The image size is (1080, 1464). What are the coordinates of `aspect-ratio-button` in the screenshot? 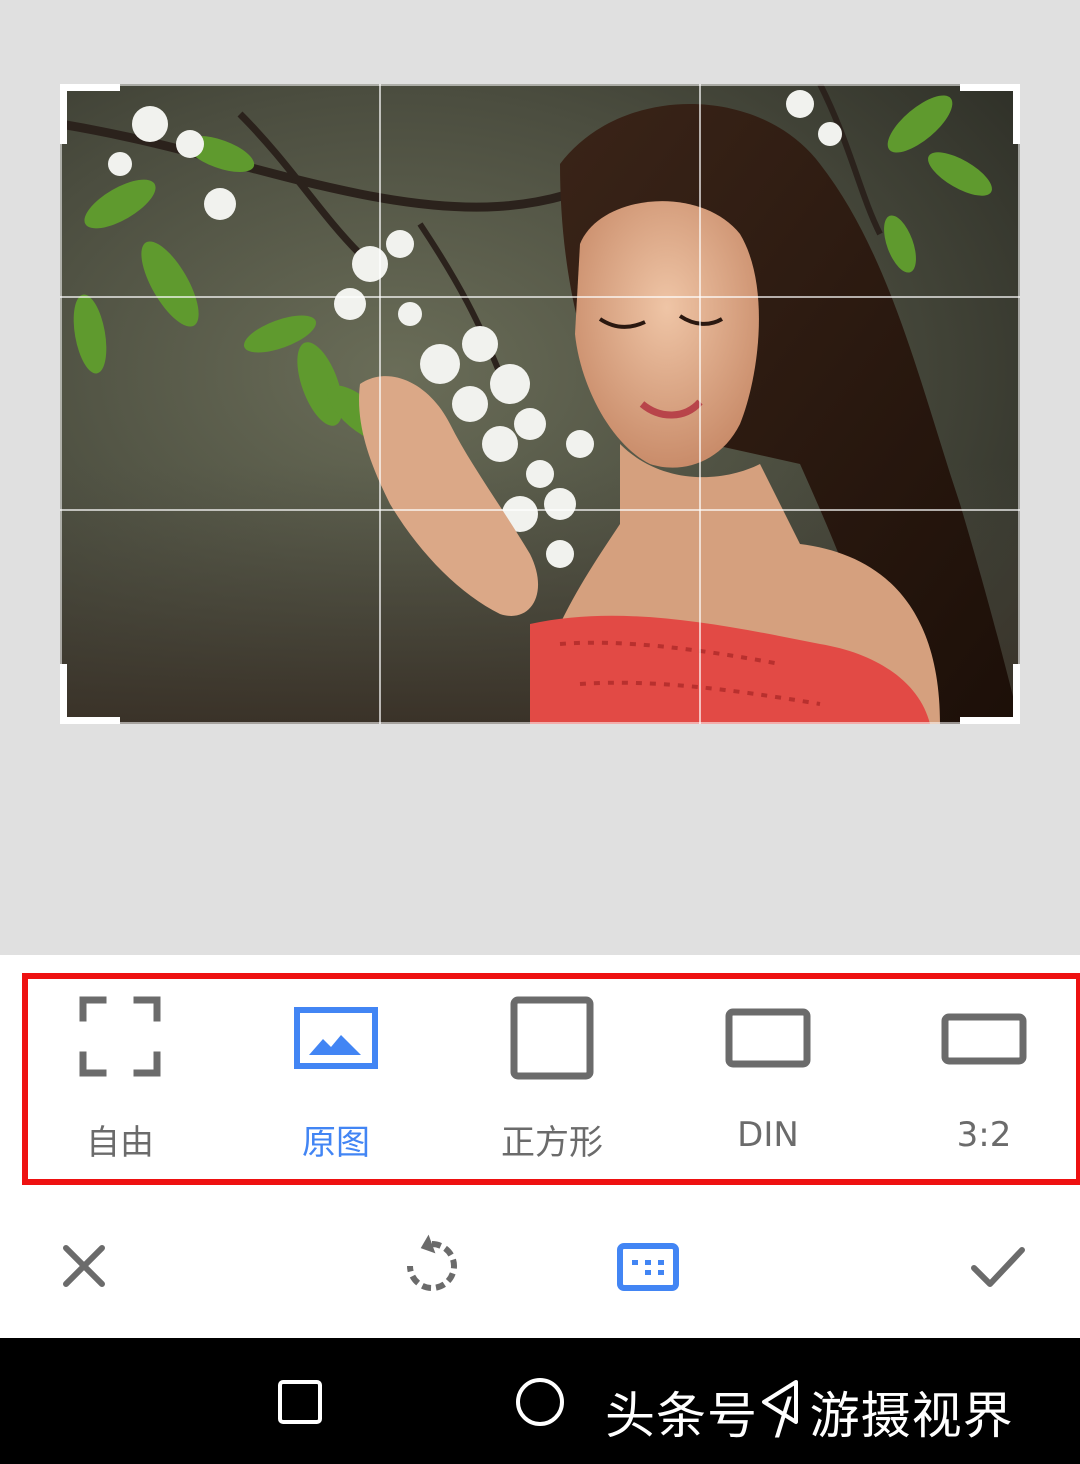 It's located at (648, 1266).